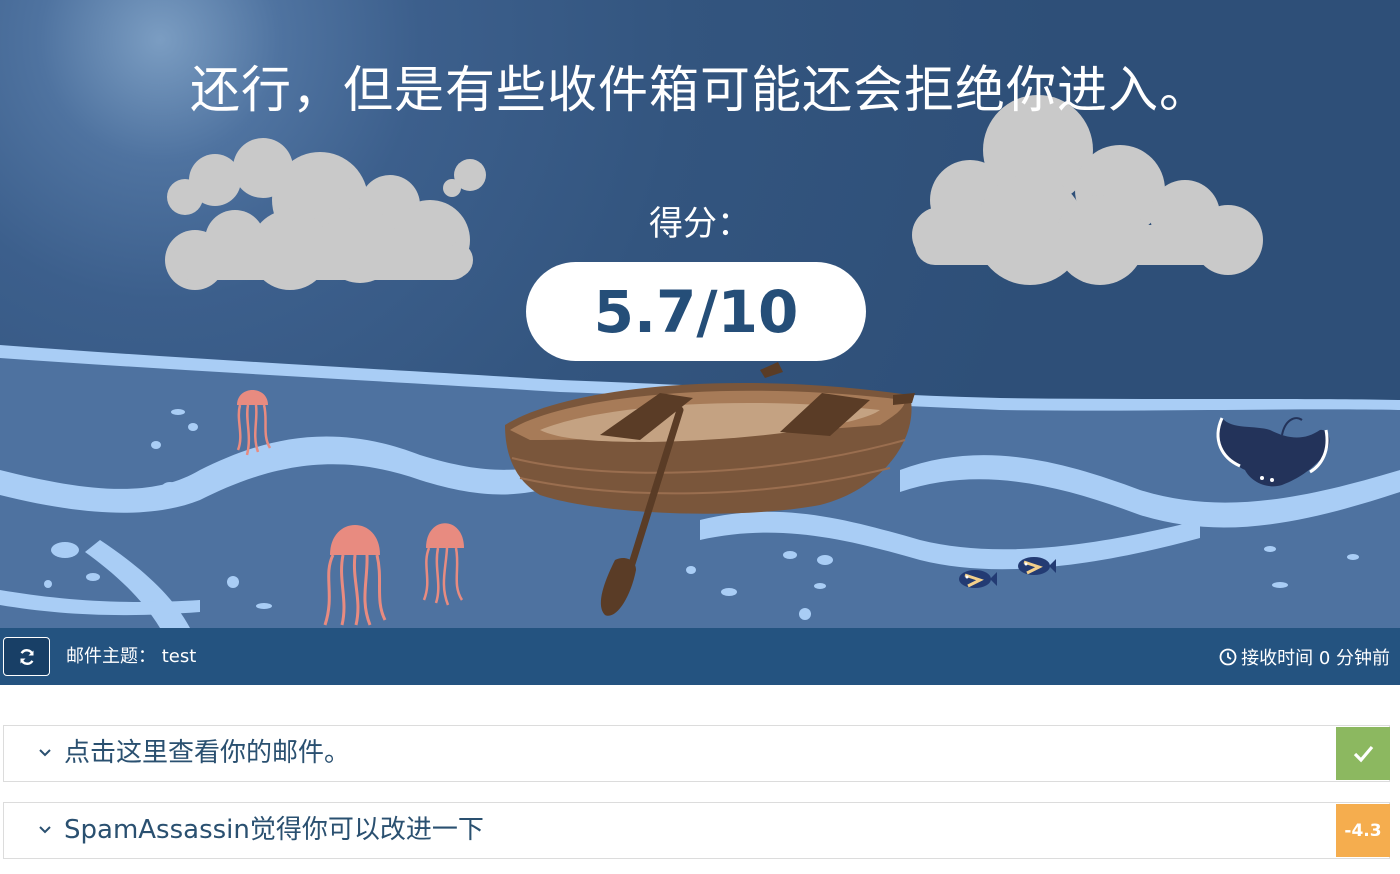 The image size is (1400, 874). Describe the element at coordinates (696, 753) in the screenshot. I see `view-email-panel: 点击这里查看你的邮件。` at that location.